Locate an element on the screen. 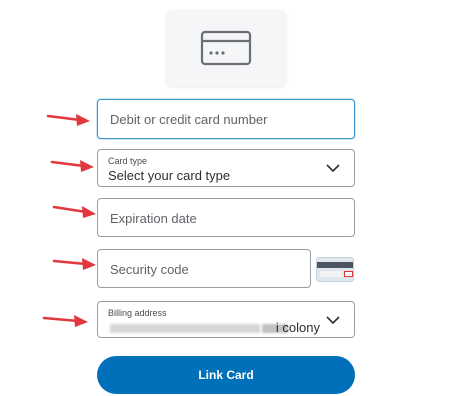 The width and height of the screenshot is (450, 396). credit-card-icon is located at coordinates (226, 48).